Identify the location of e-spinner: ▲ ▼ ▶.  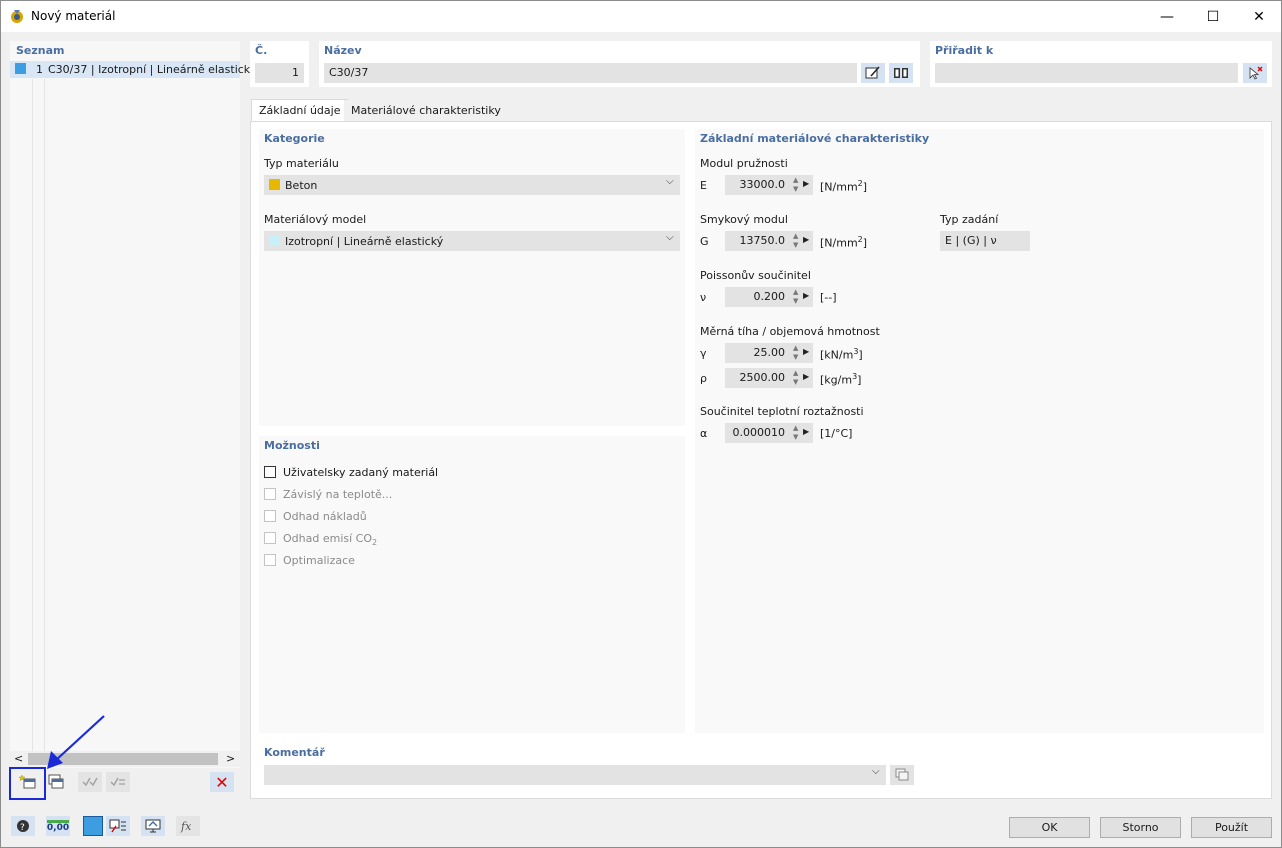
(801, 185).